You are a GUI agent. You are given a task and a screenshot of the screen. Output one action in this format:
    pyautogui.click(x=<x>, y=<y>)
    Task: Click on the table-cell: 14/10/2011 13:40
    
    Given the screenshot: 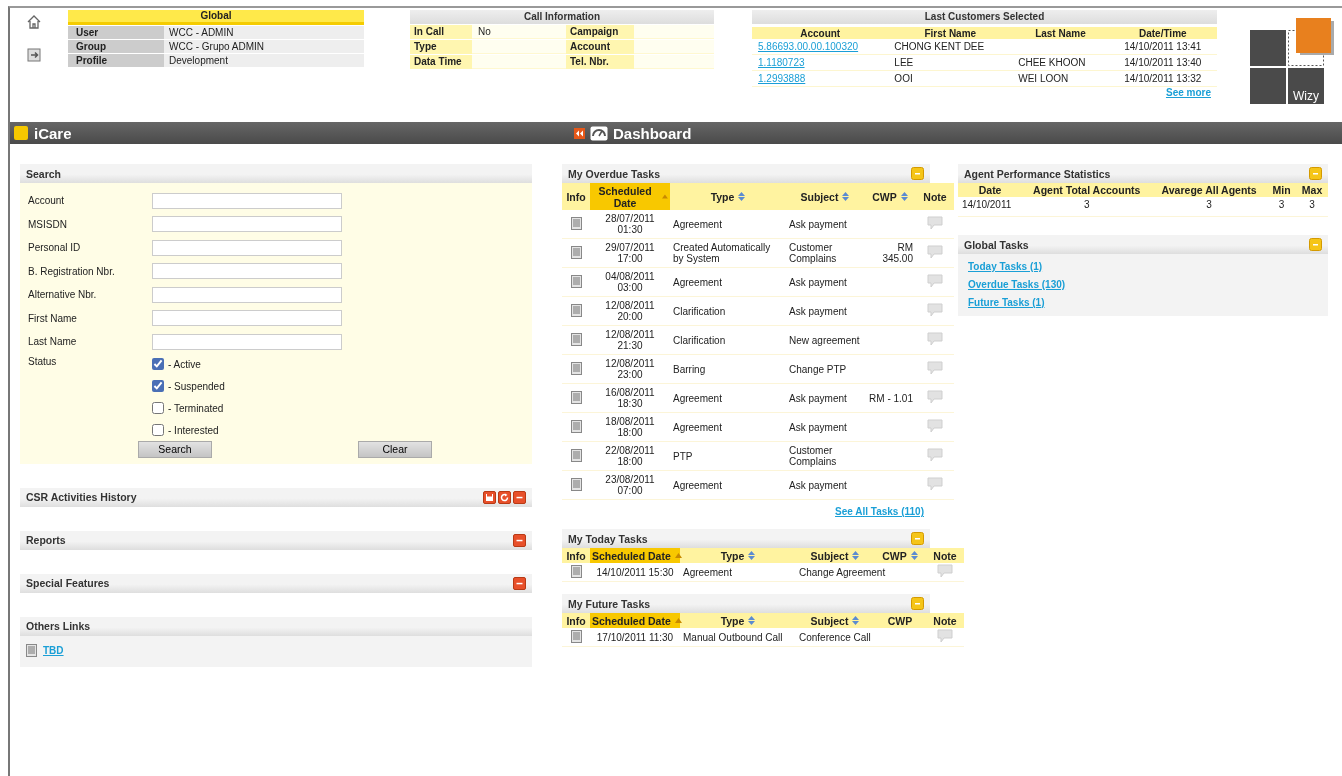 What is the action you would take?
    pyautogui.click(x=1163, y=62)
    